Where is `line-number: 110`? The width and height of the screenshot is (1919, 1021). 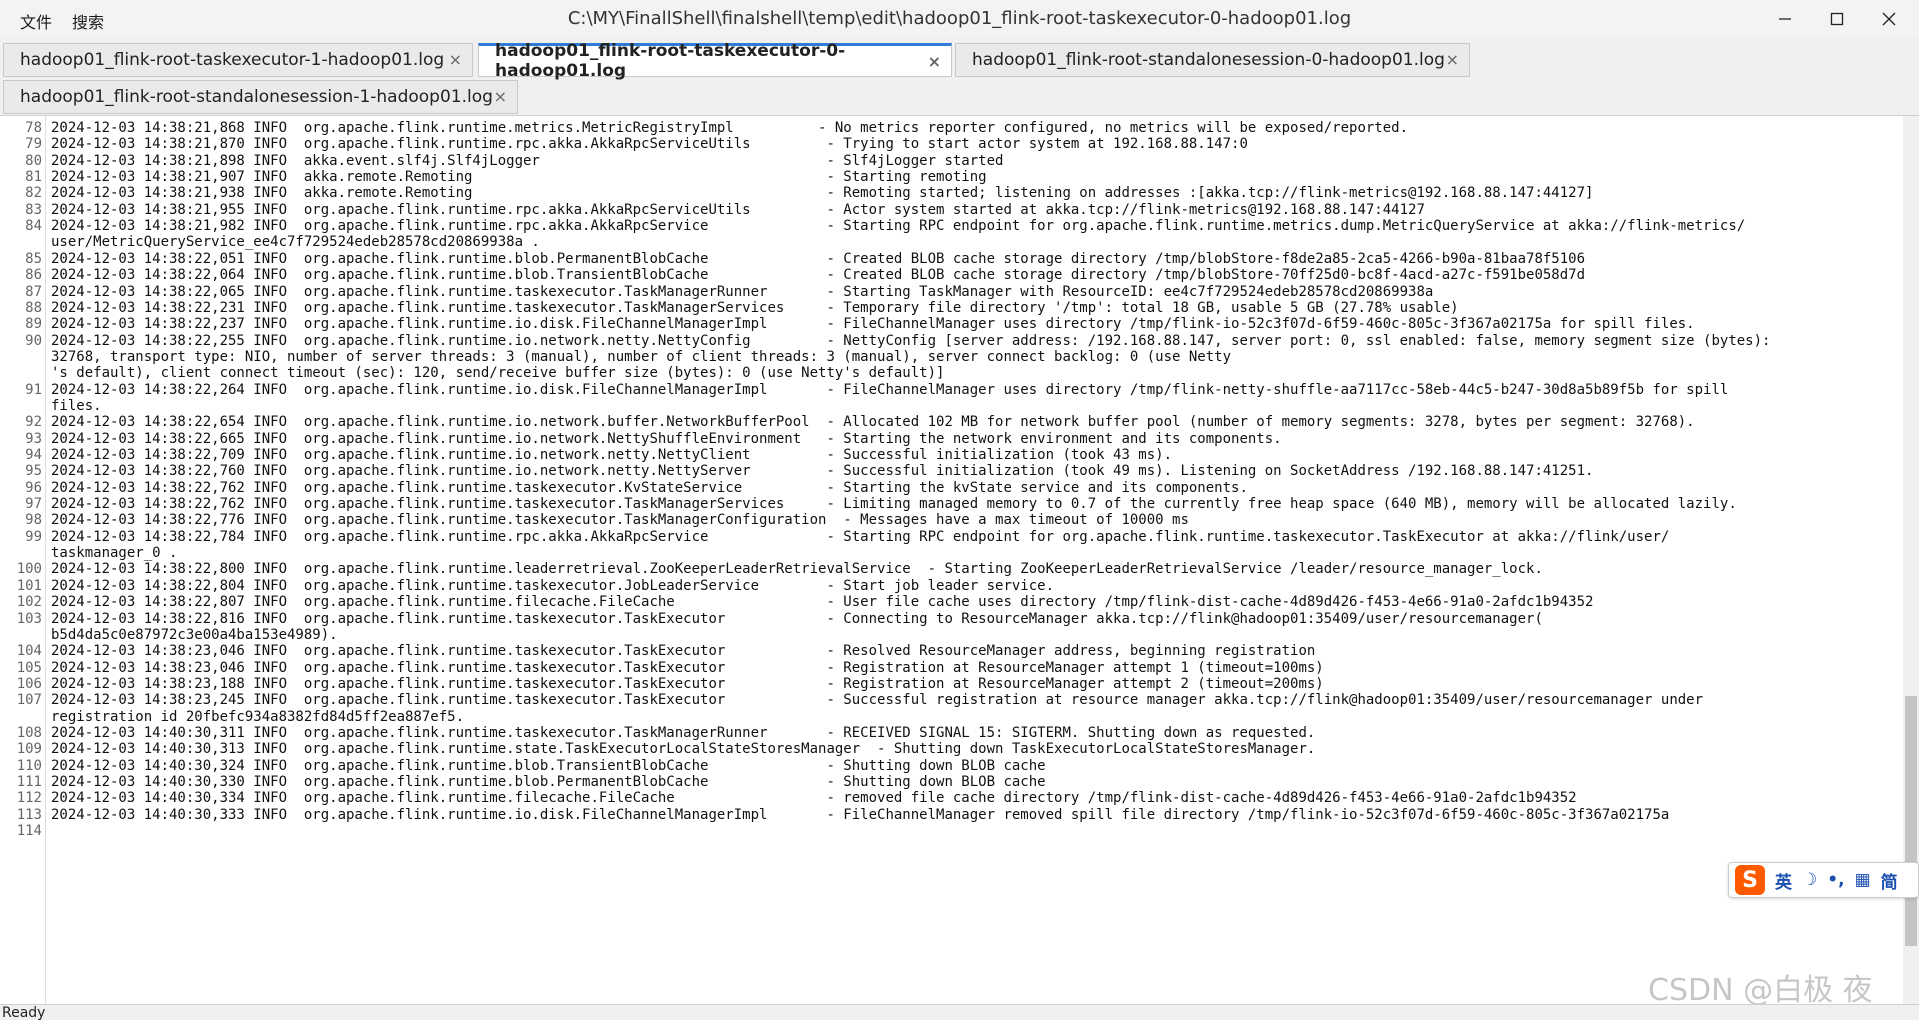 line-number: 110 is located at coordinates (29, 765).